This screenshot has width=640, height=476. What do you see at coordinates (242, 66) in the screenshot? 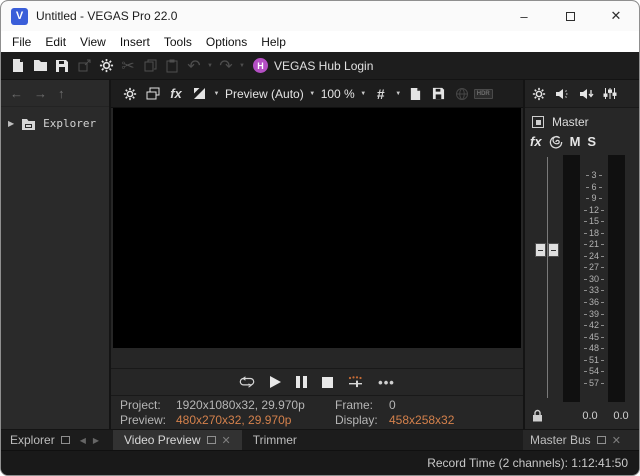
I see `redo-dropdown-icon: ▼` at bounding box center [242, 66].